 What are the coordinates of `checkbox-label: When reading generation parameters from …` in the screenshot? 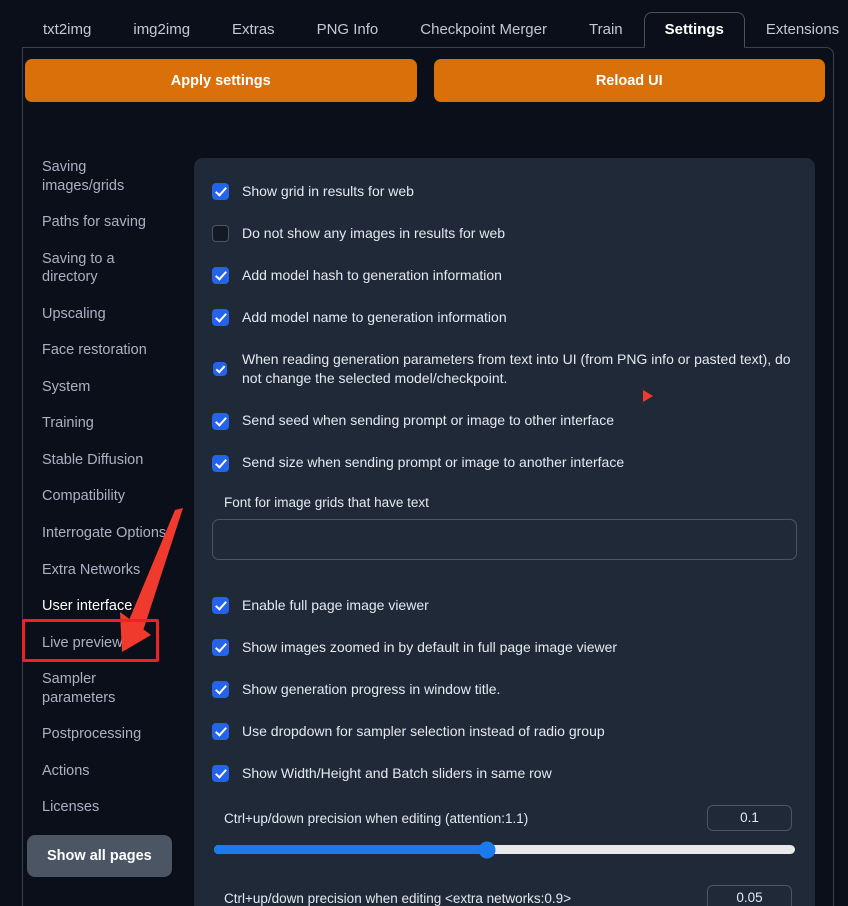 It's located at (516, 368).